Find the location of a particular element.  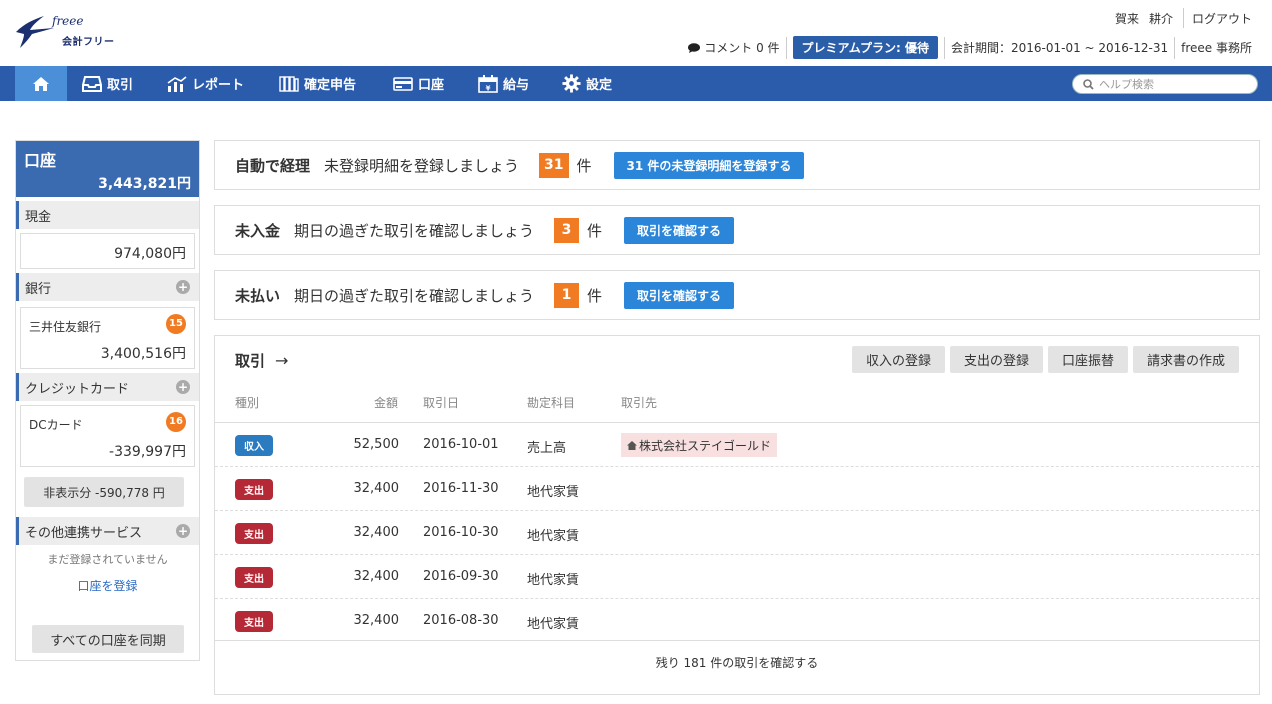

search-icon is located at coordinates (1088, 84).